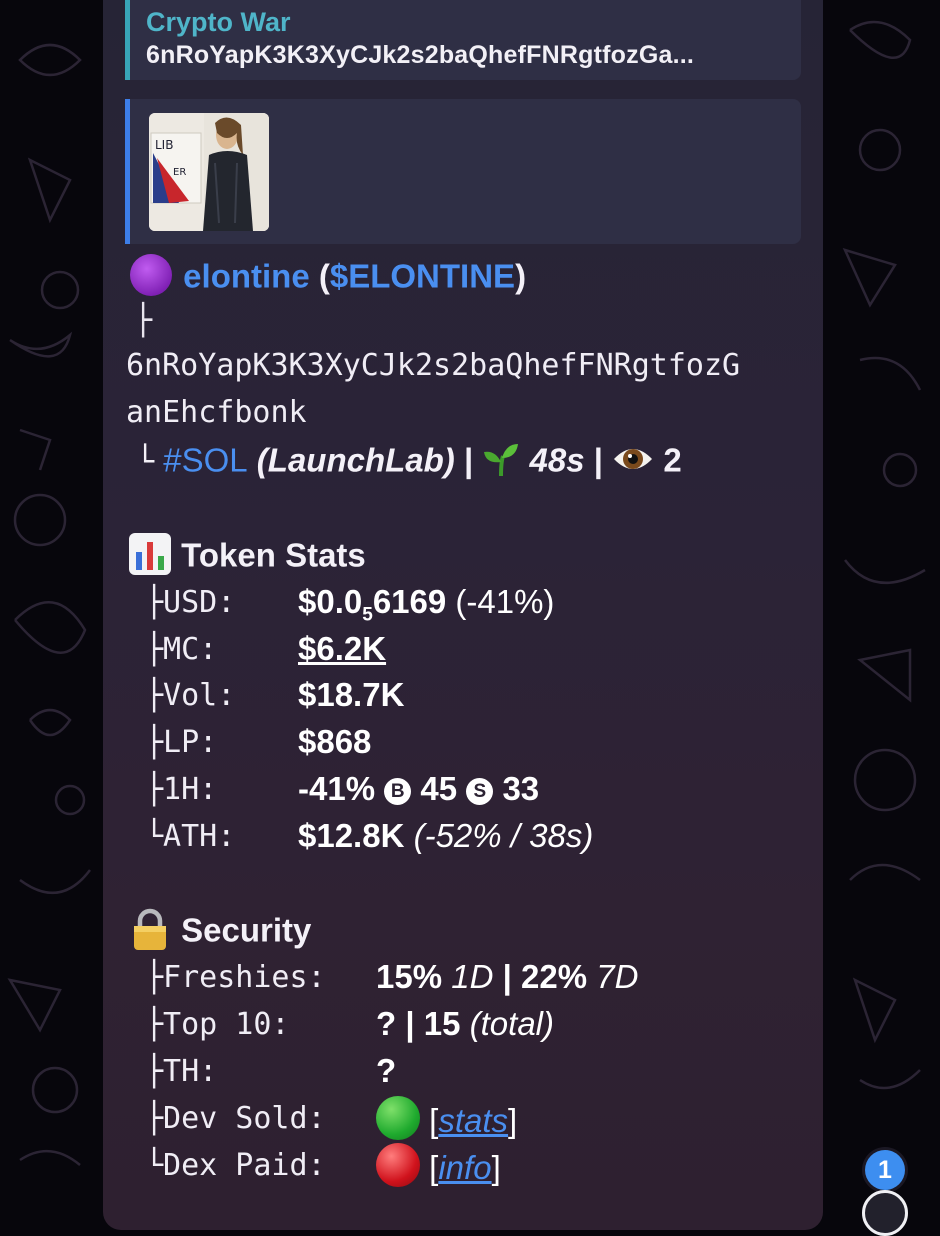  What do you see at coordinates (442, 1023) in the screenshot?
I see `top10-total: 15` at bounding box center [442, 1023].